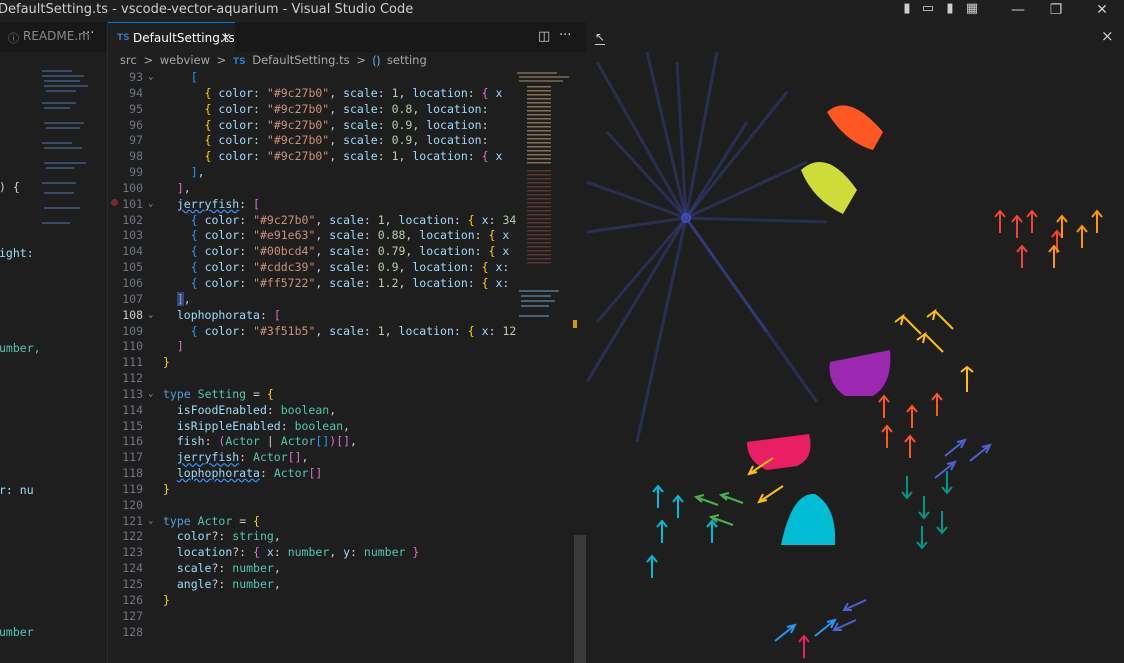  I want to click on breadcrumb-file: DefaultSetting.ts, so click(300, 60).